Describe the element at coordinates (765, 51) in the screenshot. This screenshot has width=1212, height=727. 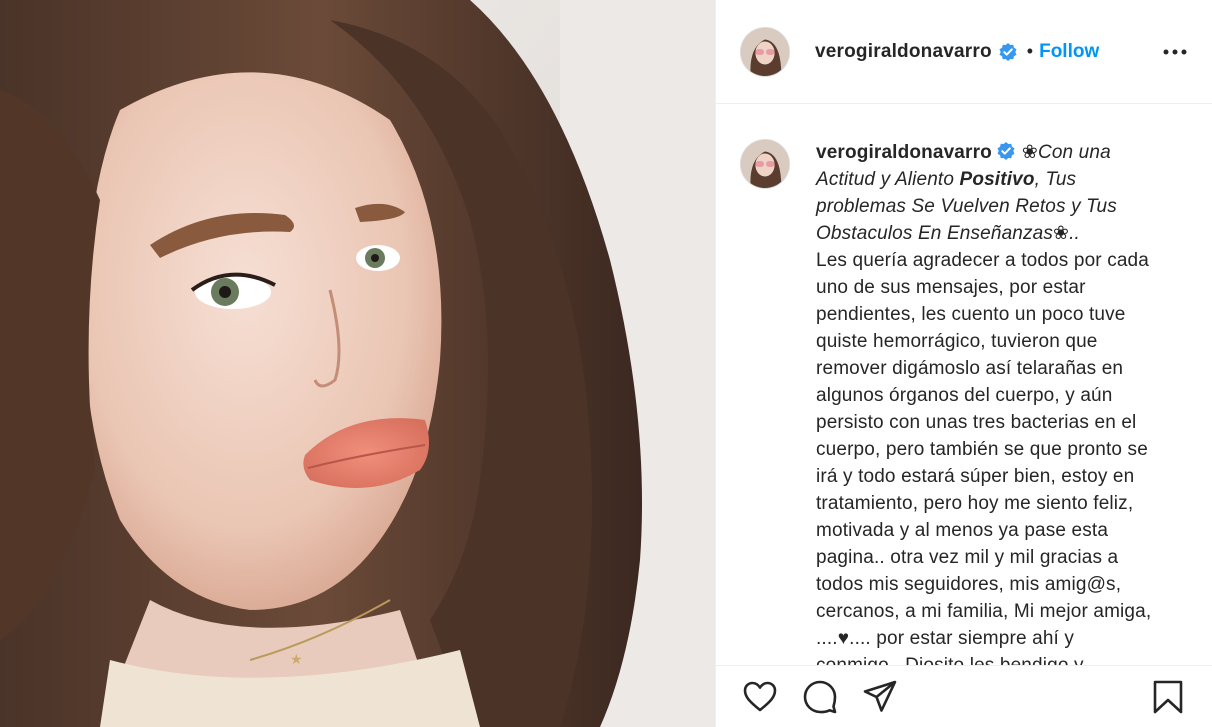
I see `author-avatar` at that location.